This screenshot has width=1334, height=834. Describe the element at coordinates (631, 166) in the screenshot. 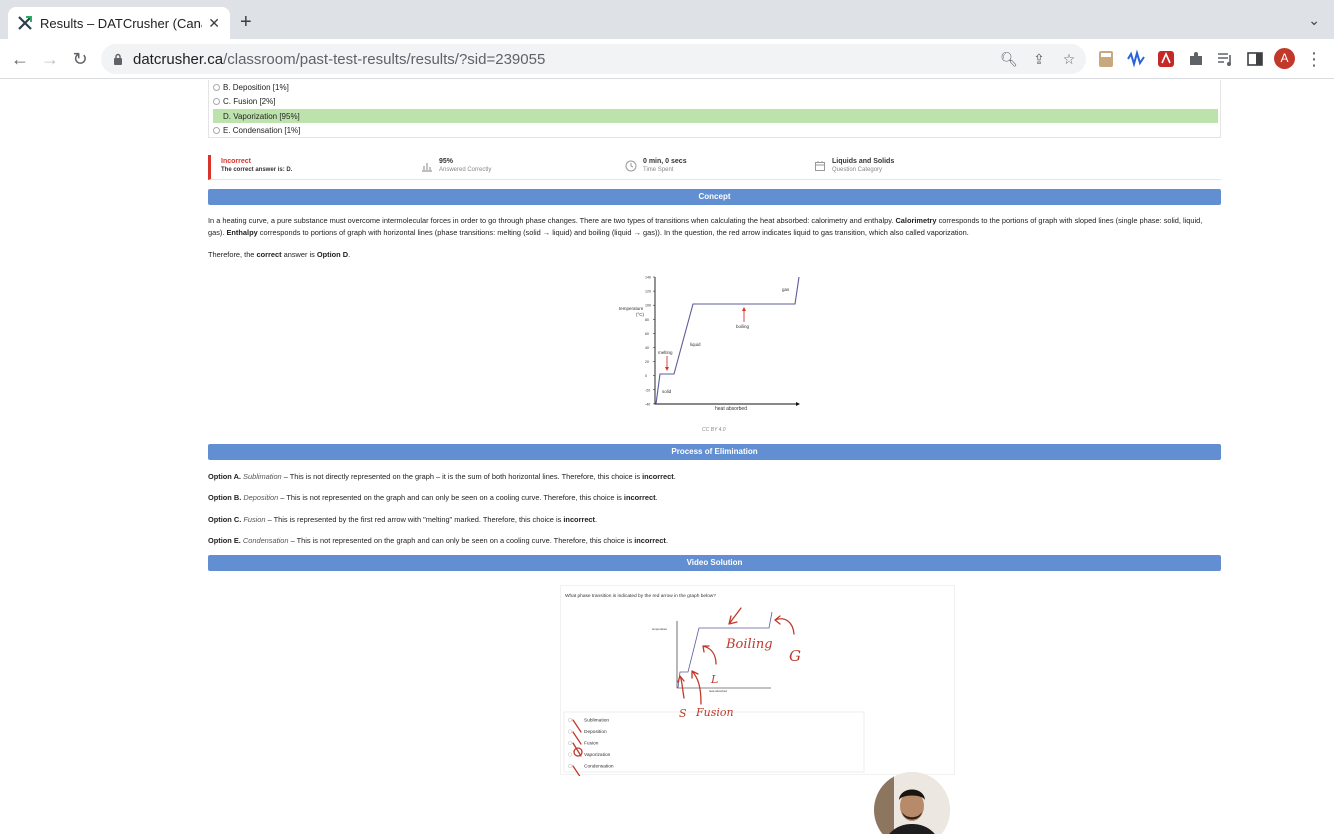

I see `clock-icon` at that location.